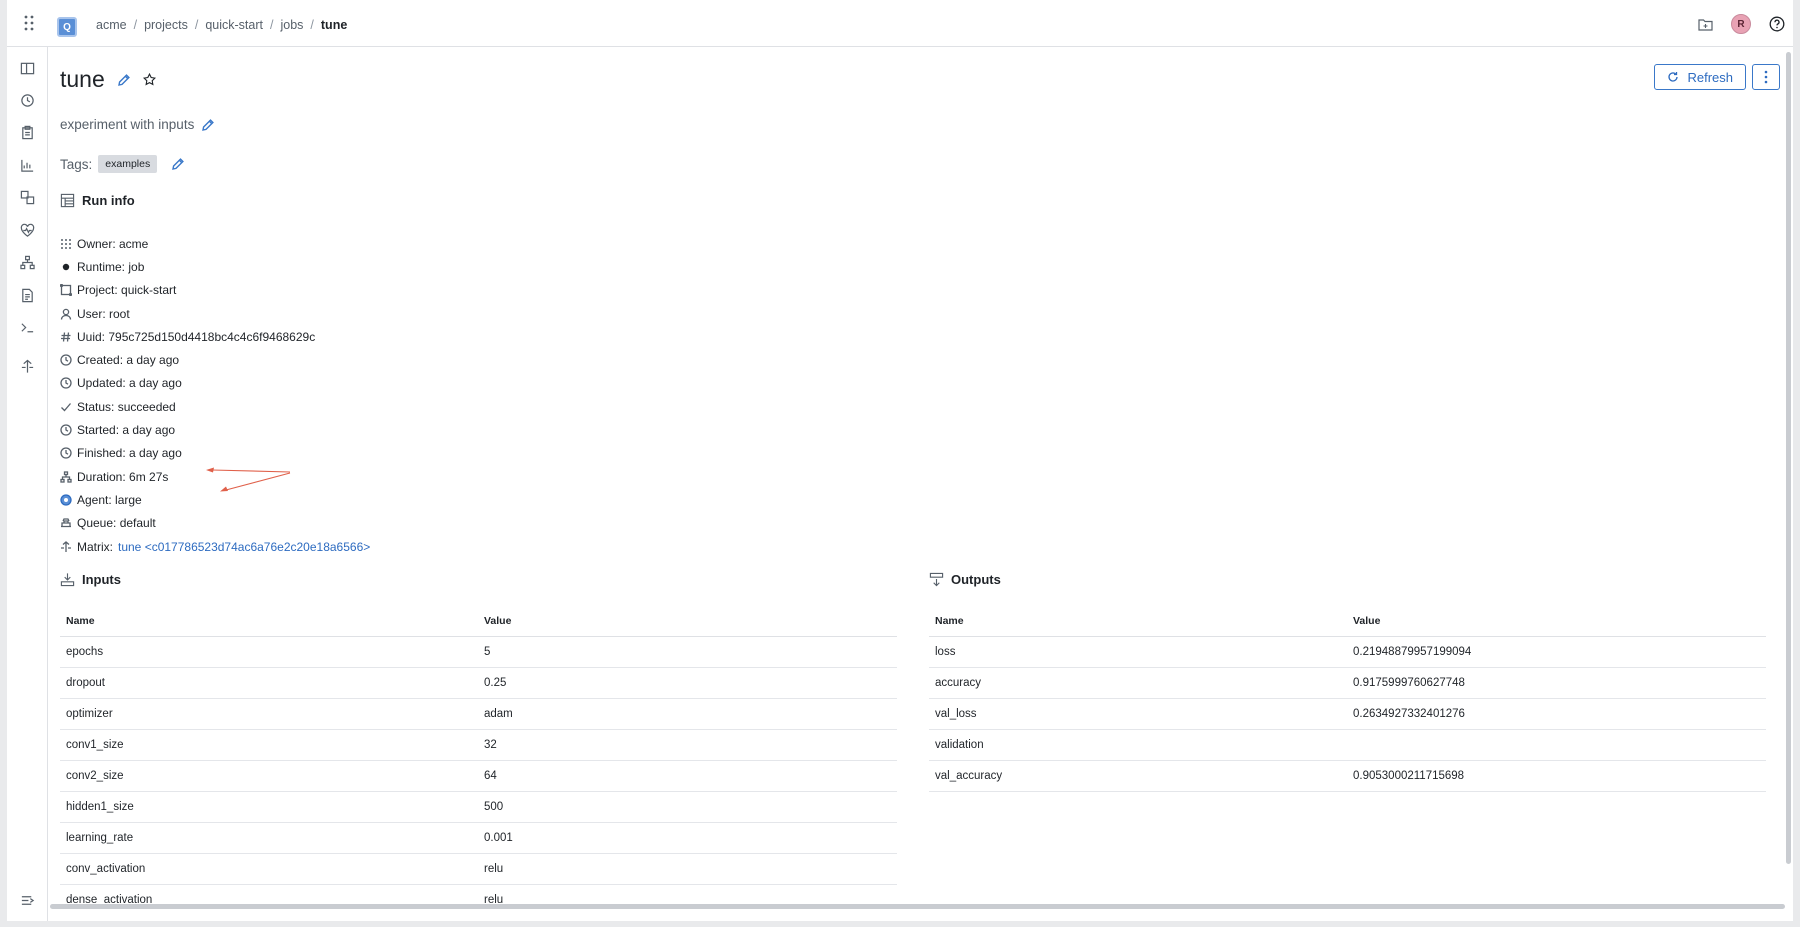 The image size is (1800, 927). Describe the element at coordinates (215, 266) in the screenshot. I see `info-runtime: Runtime: job` at that location.